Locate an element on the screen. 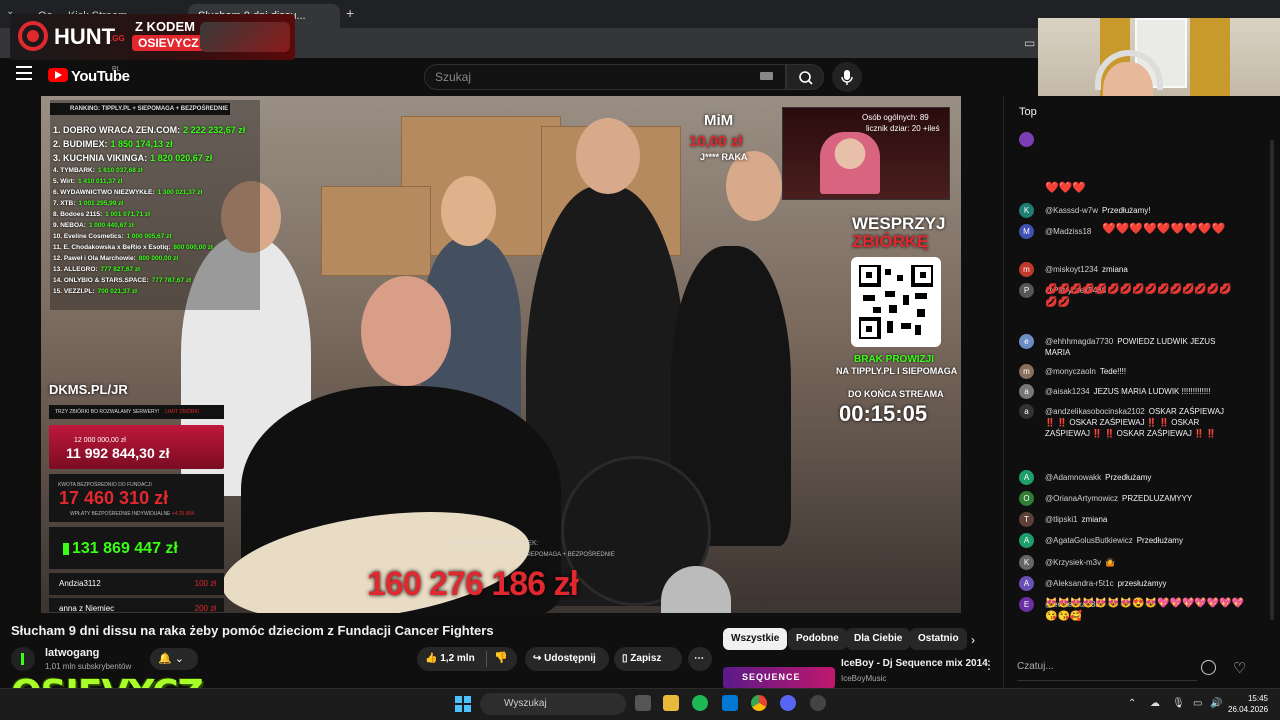  recommendation-channel: IceBoyMusic is located at coordinates (863, 678).